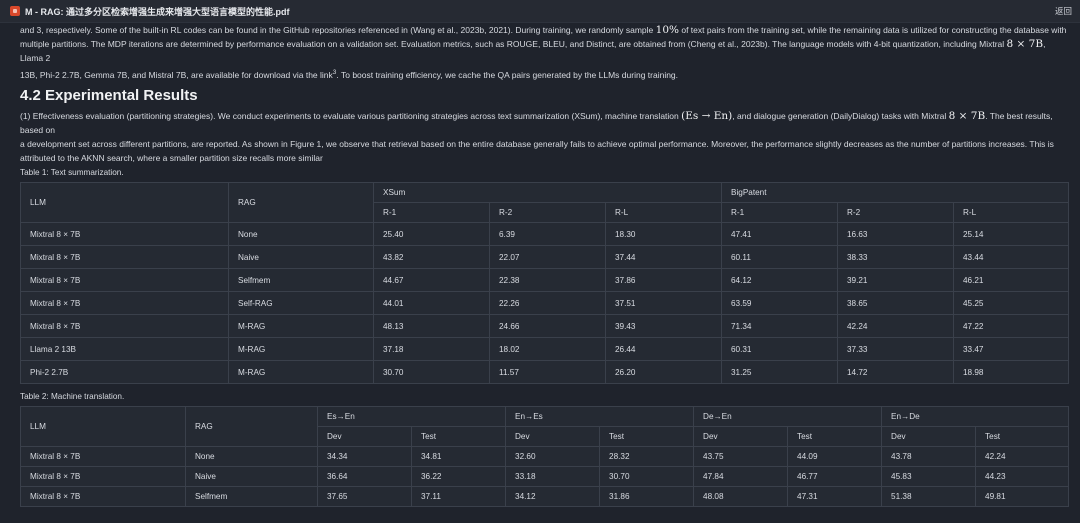 This screenshot has width=1080, height=523. Describe the element at coordinates (431, 280) in the screenshot. I see `table-cell: 44.67` at that location.